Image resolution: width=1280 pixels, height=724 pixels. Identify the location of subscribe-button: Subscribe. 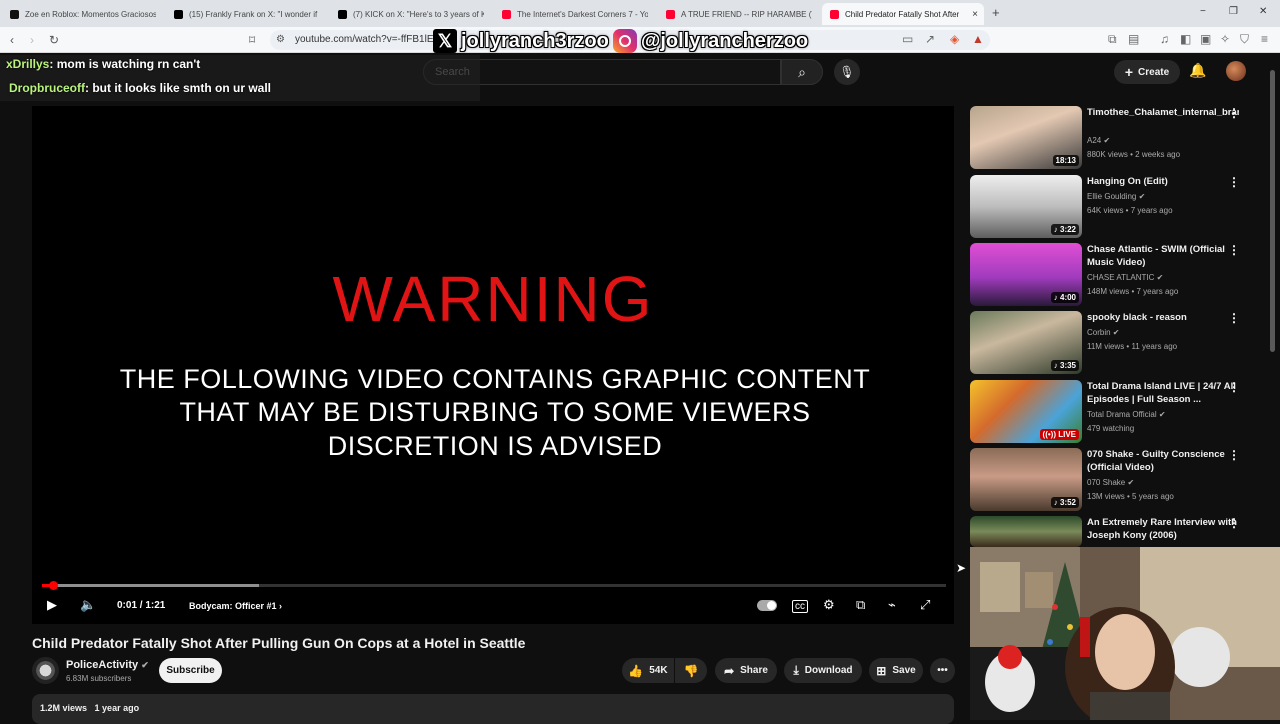
(190, 670).